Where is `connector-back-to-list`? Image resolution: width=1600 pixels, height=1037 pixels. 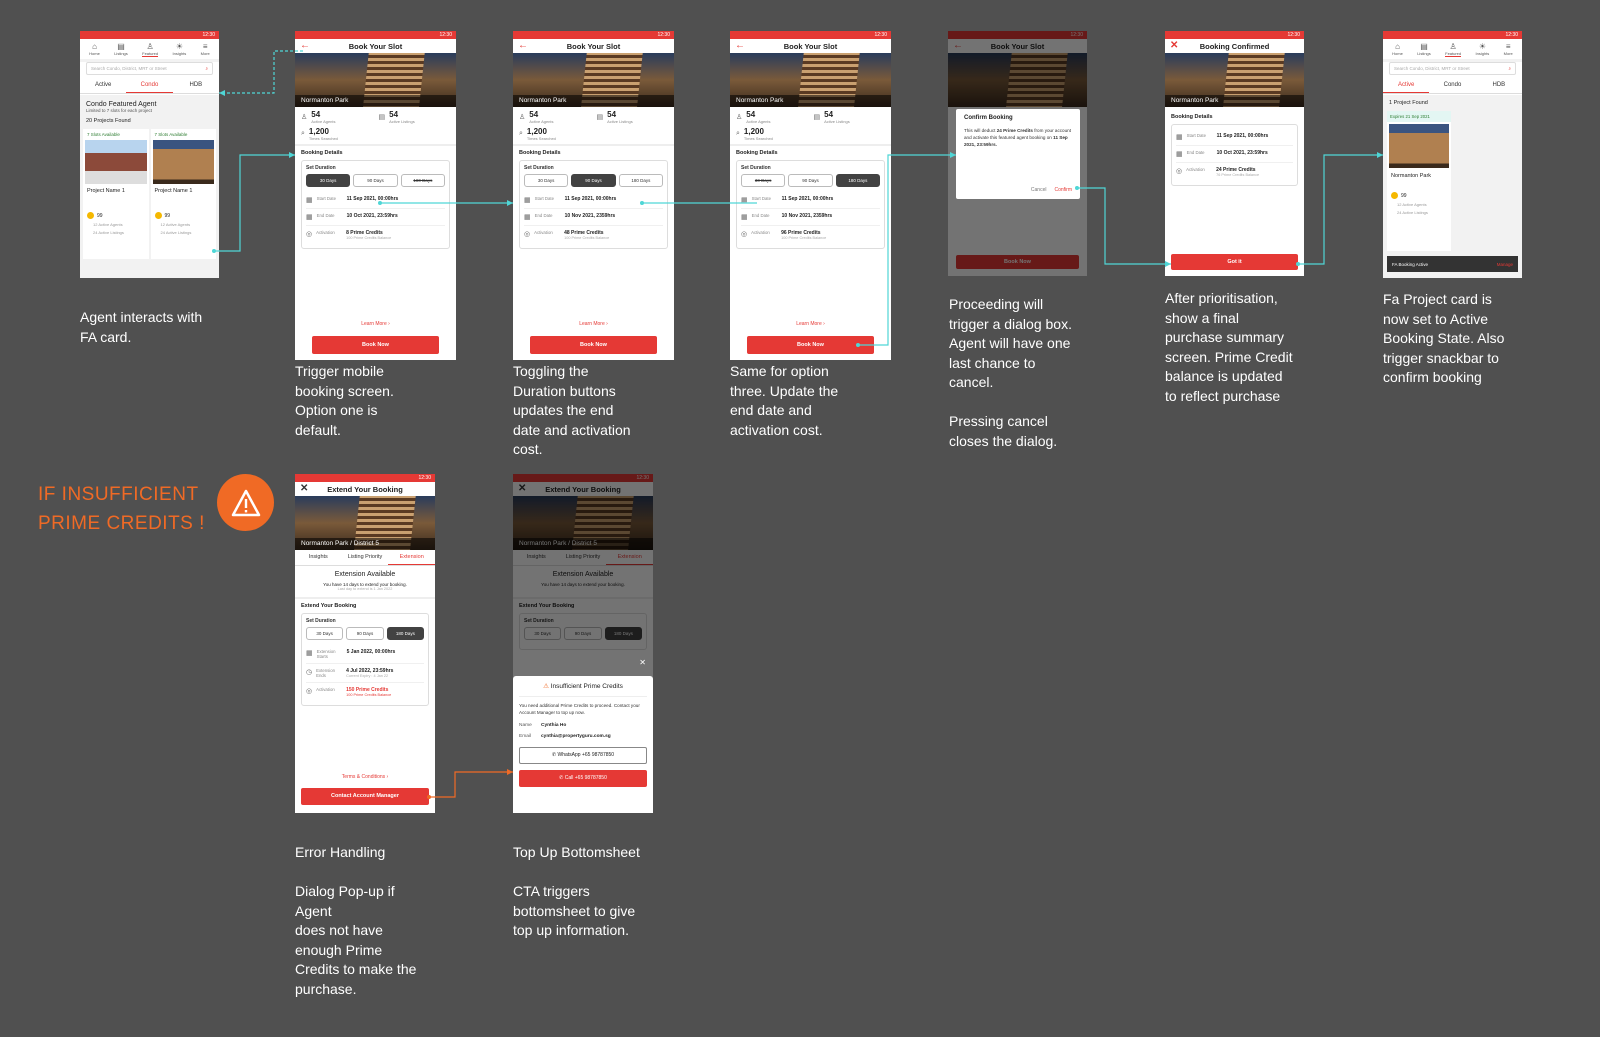
connector-back-to-list is located at coordinates (261, 72).